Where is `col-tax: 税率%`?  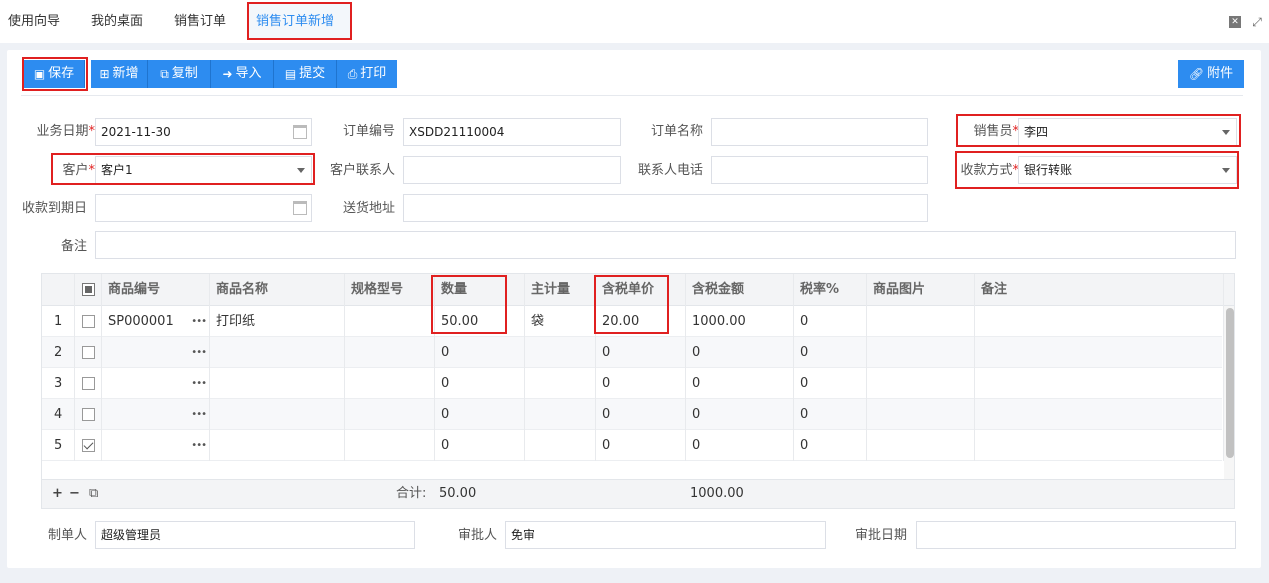 col-tax: 税率% is located at coordinates (830, 290).